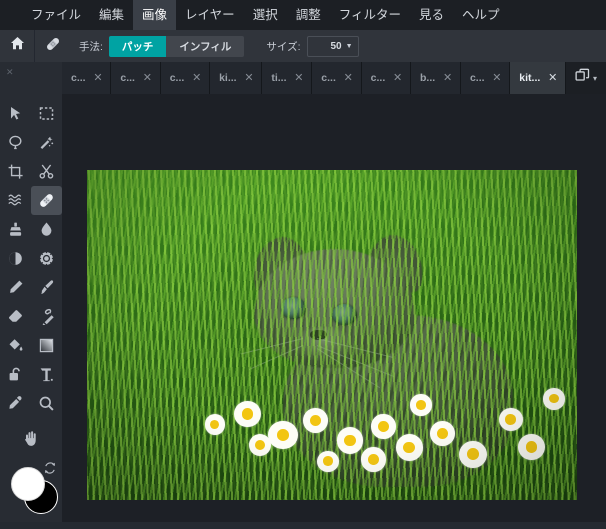 This screenshot has height=529, width=606. I want to click on move-tool, so click(15, 113).